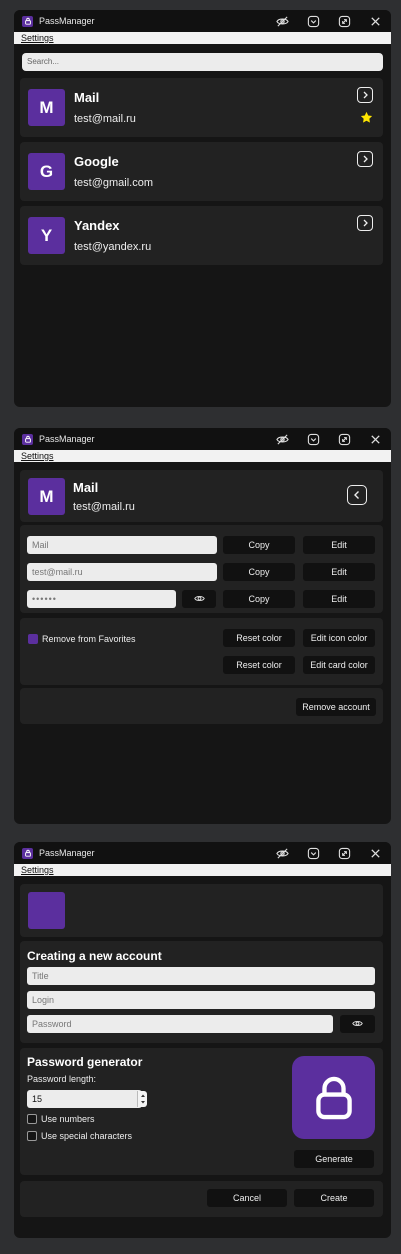 Image resolution: width=401 pixels, height=1254 pixels. What do you see at coordinates (357, 495) in the screenshot?
I see `back-button` at bounding box center [357, 495].